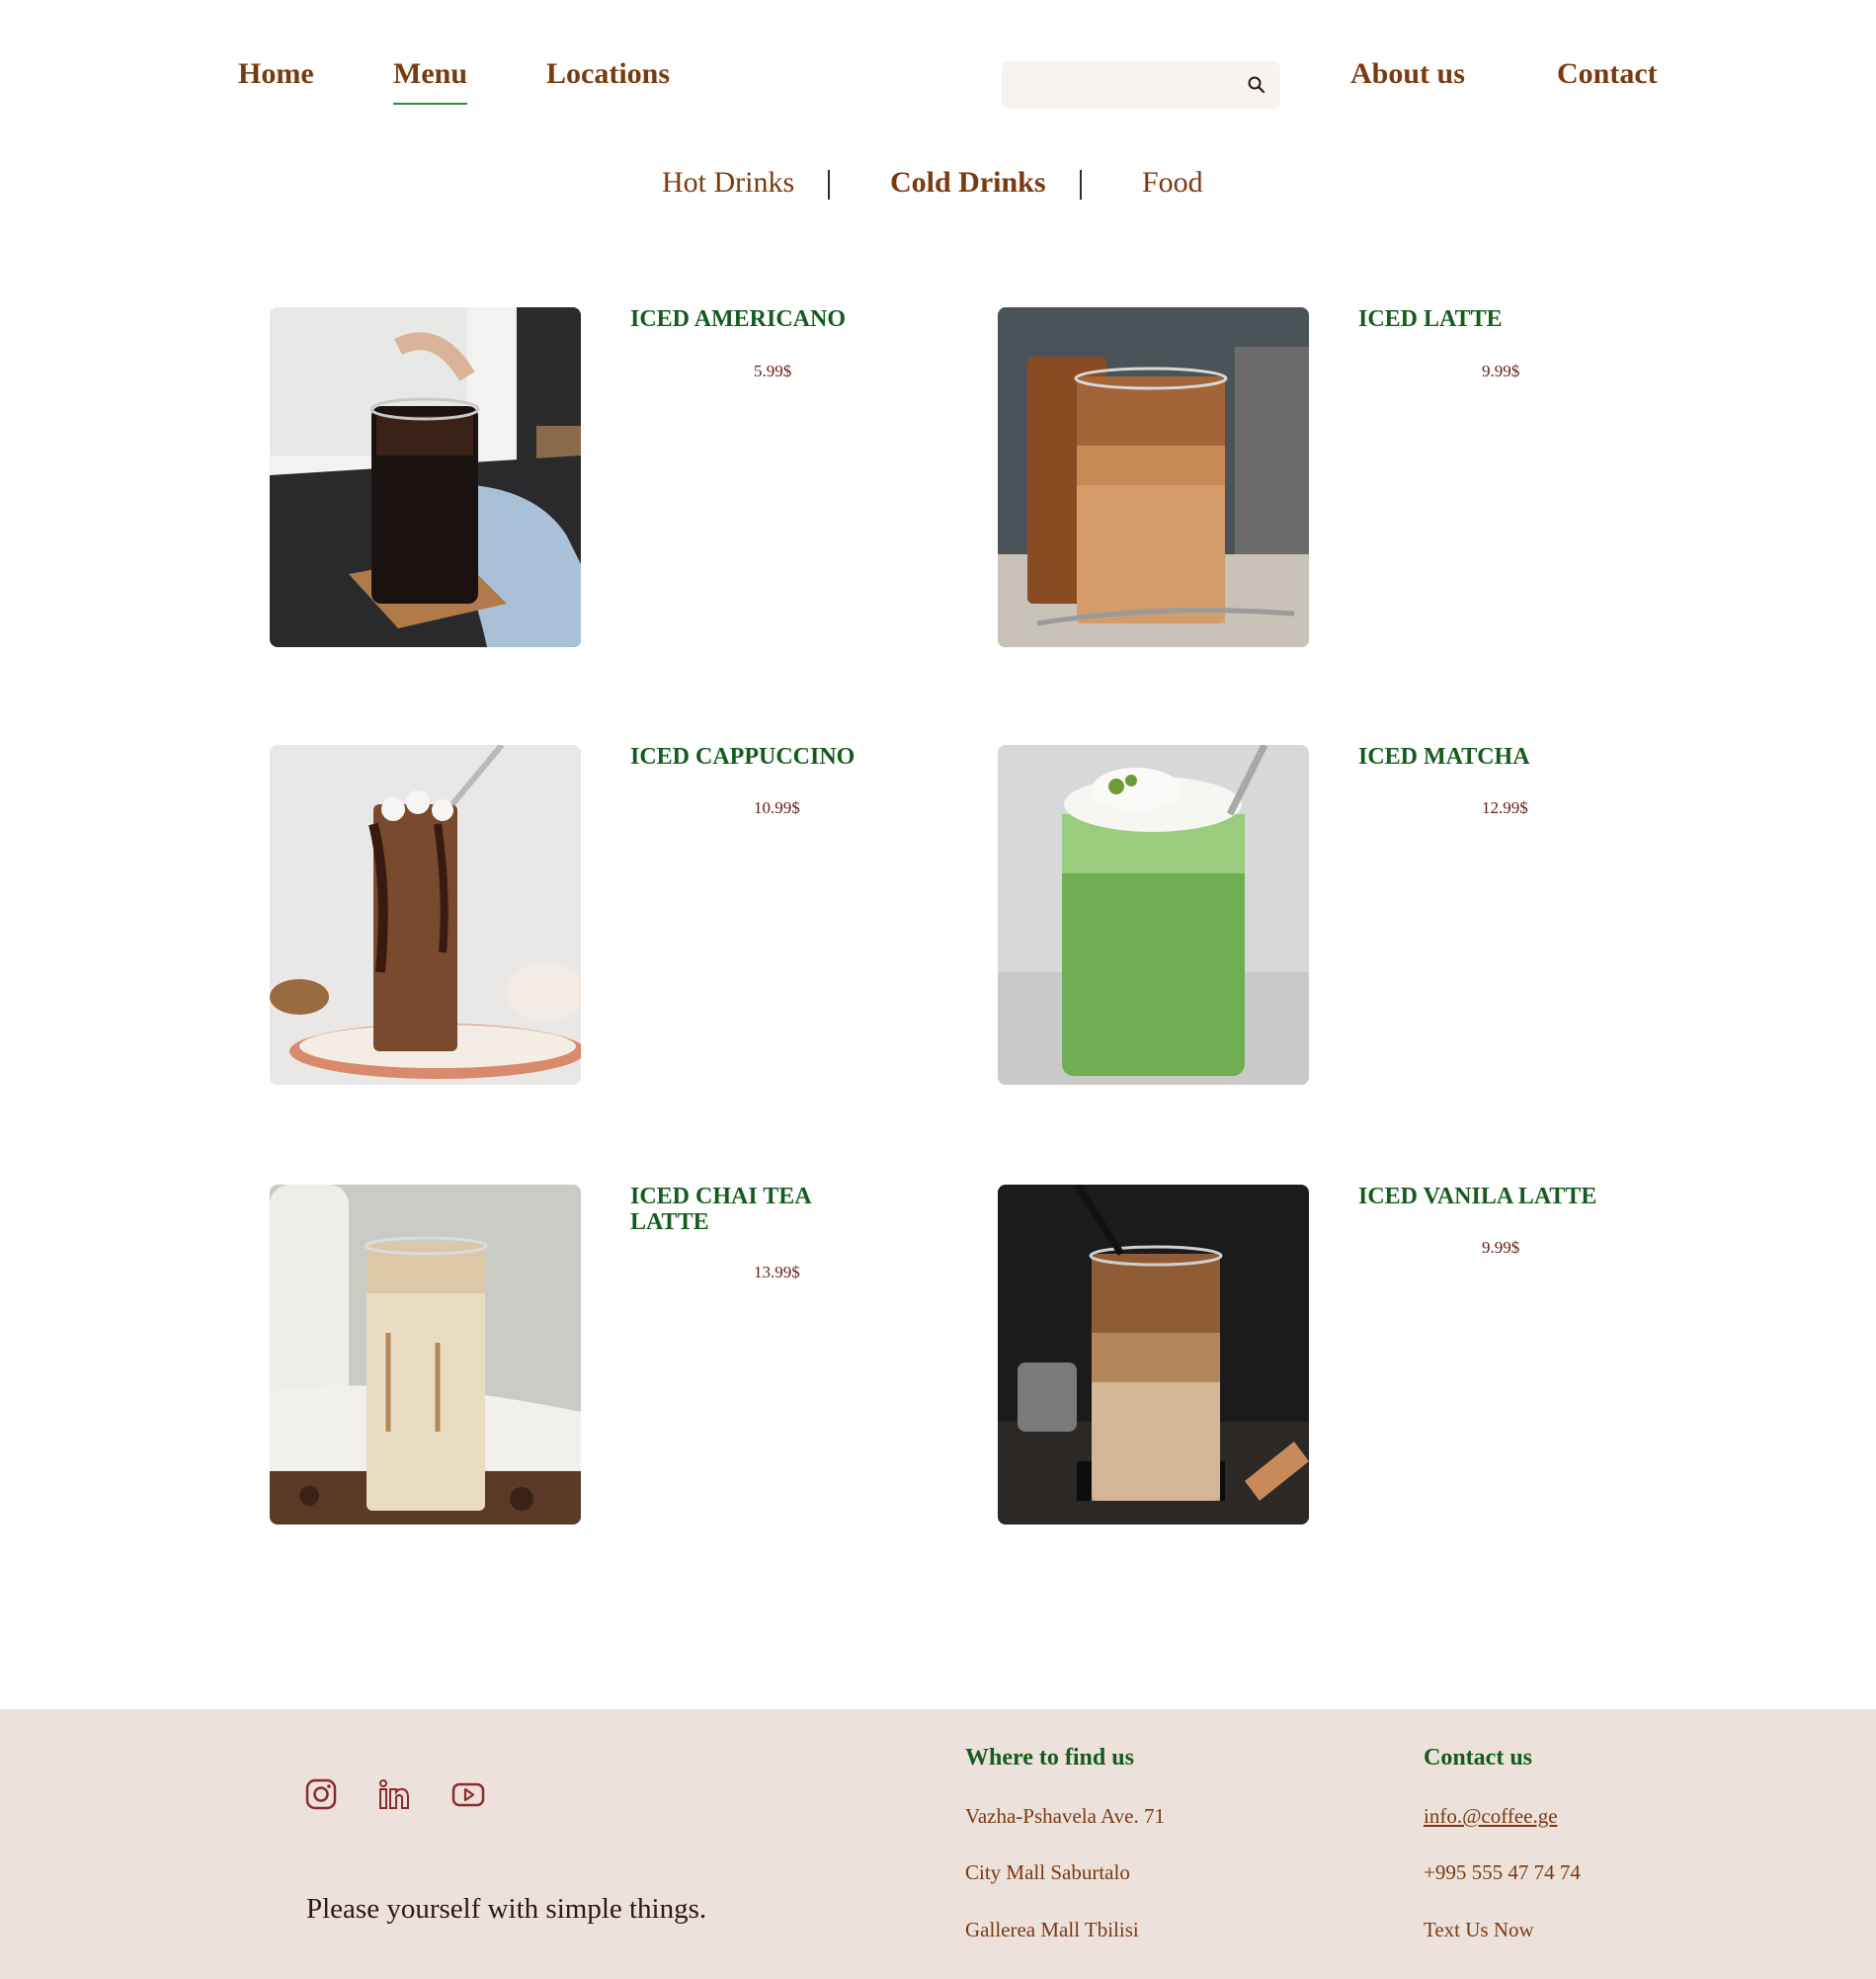  What do you see at coordinates (1607, 74) in the screenshot?
I see `nav-contact: Contact` at bounding box center [1607, 74].